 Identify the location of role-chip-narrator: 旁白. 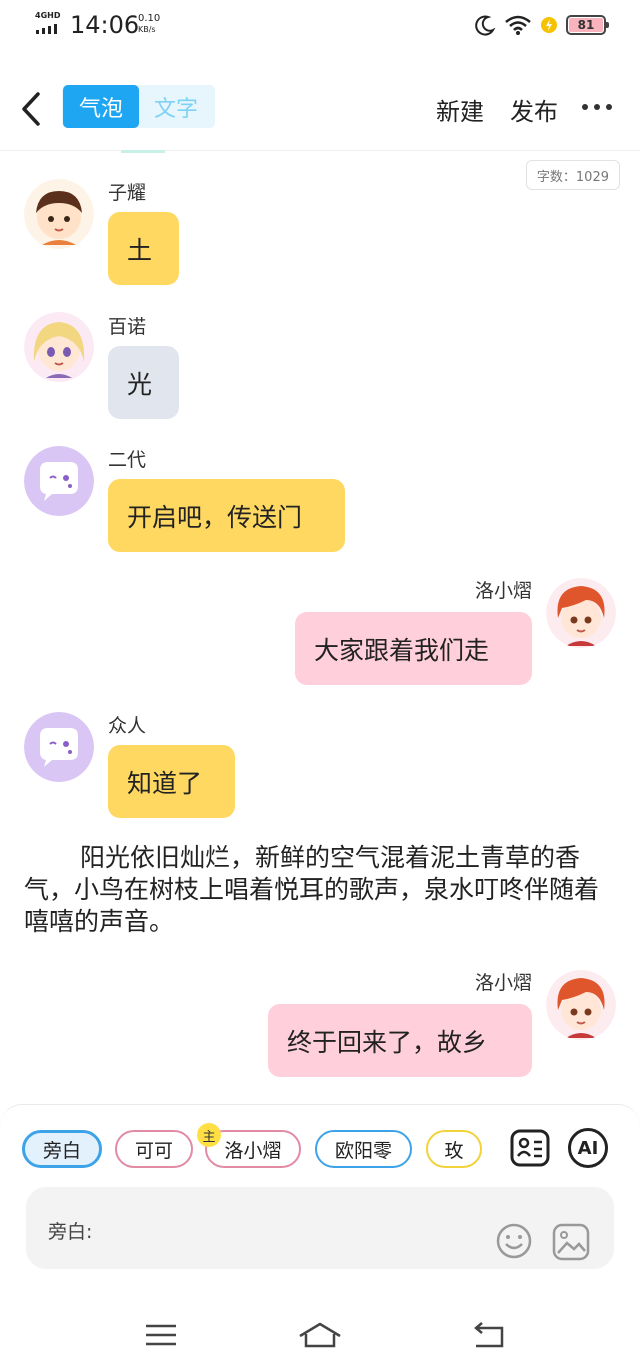
(62, 1149).